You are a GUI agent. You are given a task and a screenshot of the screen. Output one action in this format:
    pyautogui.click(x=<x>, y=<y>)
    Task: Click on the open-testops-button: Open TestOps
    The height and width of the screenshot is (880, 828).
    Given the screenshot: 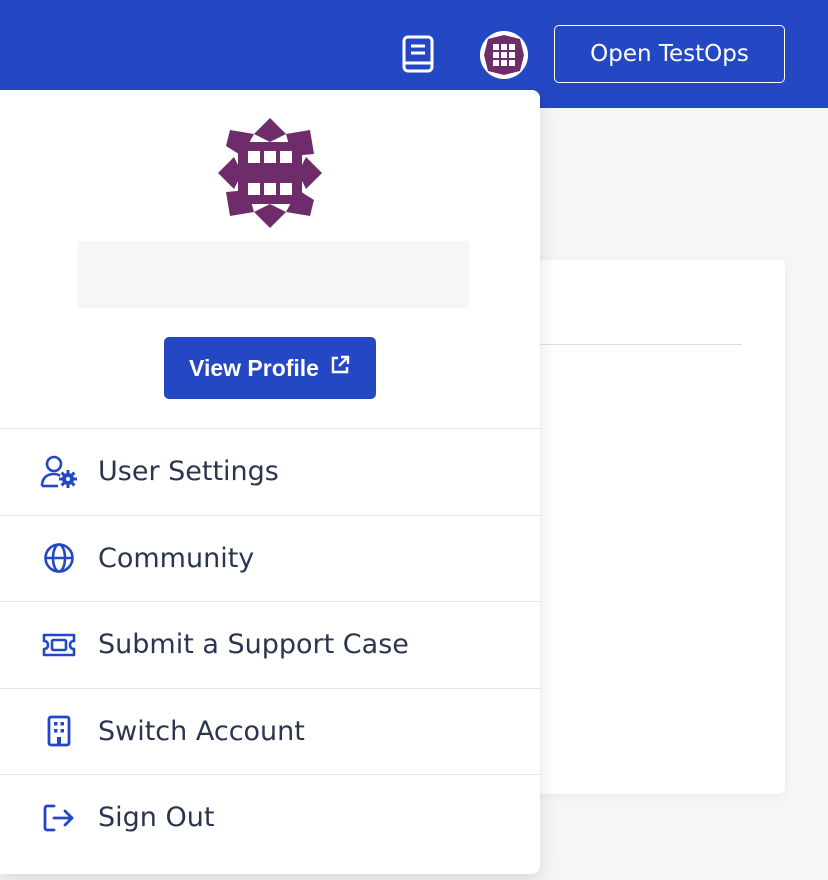 What is the action you would take?
    pyautogui.click(x=669, y=54)
    